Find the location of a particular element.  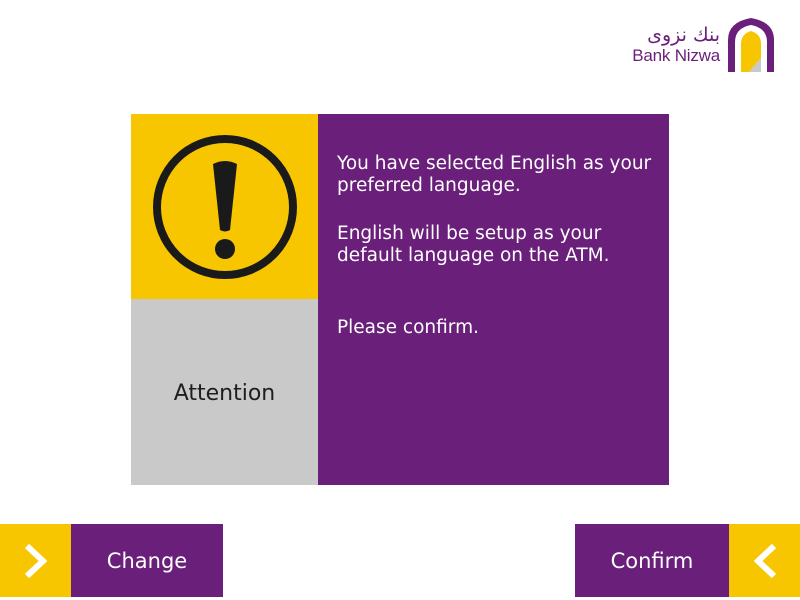

logo-arabic-name: بنك نزوى is located at coordinates (683, 35).